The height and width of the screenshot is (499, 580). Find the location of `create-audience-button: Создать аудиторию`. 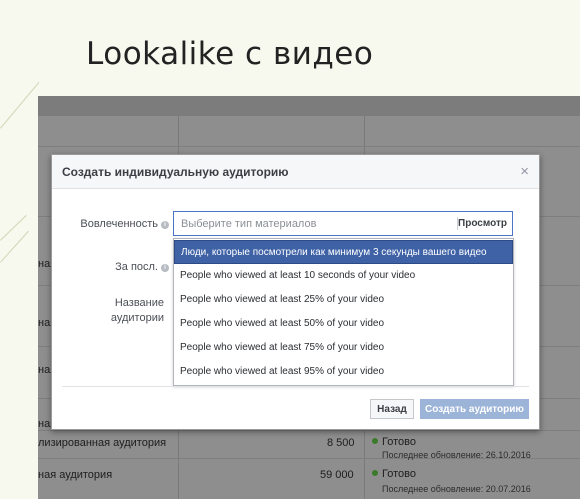

create-audience-button: Создать аудиторию is located at coordinates (474, 409).